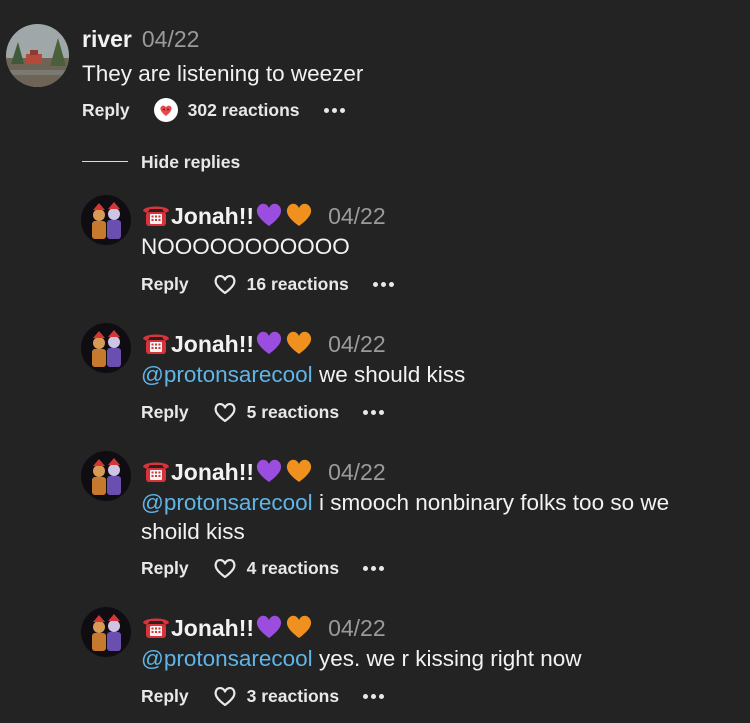 The width and height of the screenshot is (750, 723). Describe the element at coordinates (190, 162) in the screenshot. I see `hide-replies-button: Hide replies` at that location.